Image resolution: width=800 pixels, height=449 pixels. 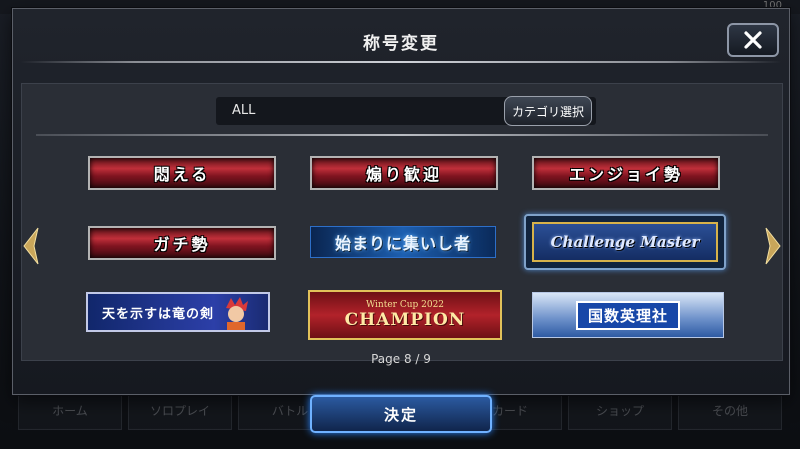 What do you see at coordinates (406, 111) in the screenshot?
I see `category-filter: ALL カテゴリ選択` at bounding box center [406, 111].